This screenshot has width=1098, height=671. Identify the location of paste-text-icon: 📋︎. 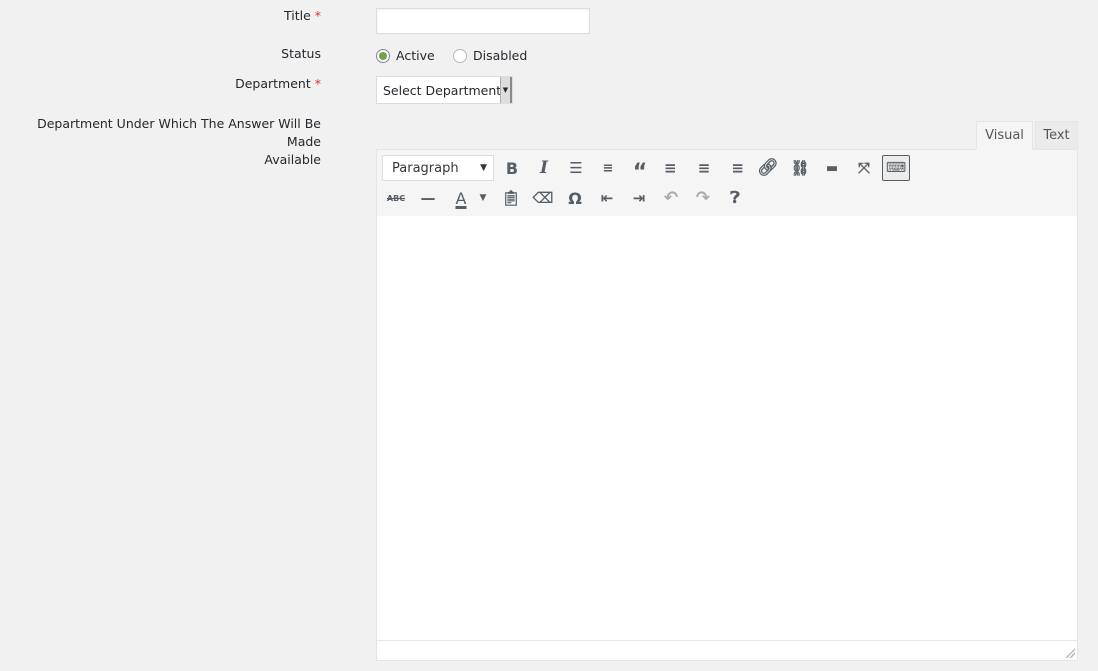
(511, 198).